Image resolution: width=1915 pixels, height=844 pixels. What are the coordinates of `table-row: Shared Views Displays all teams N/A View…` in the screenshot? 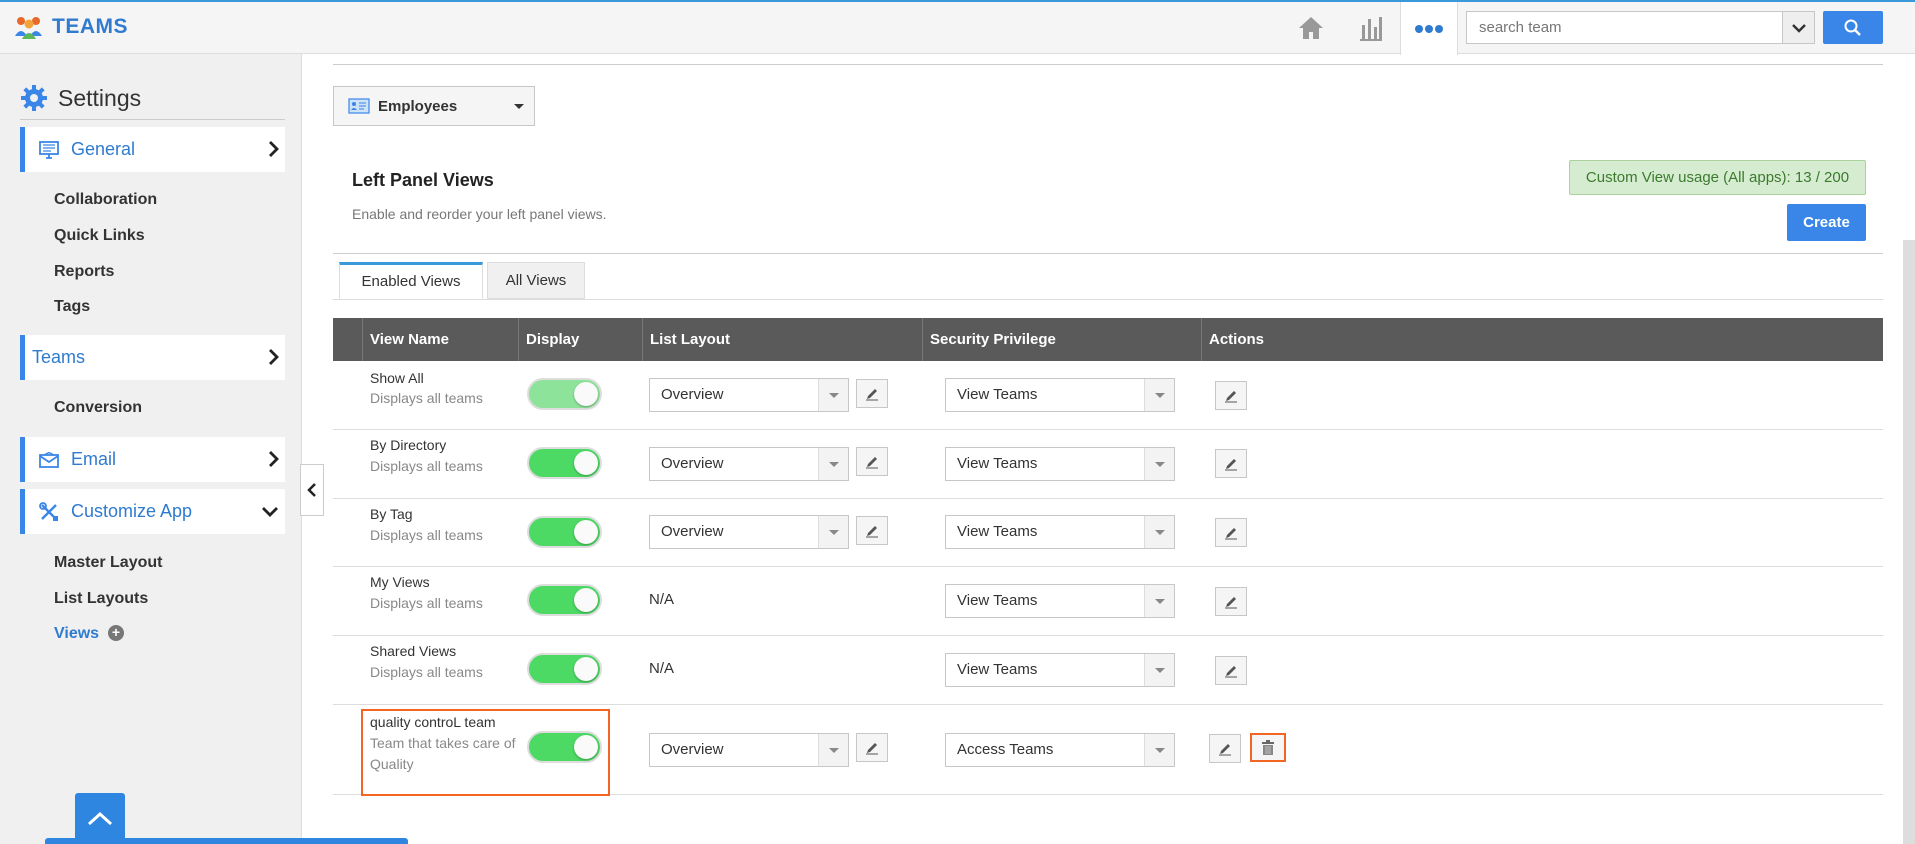 It's located at (1108, 670).